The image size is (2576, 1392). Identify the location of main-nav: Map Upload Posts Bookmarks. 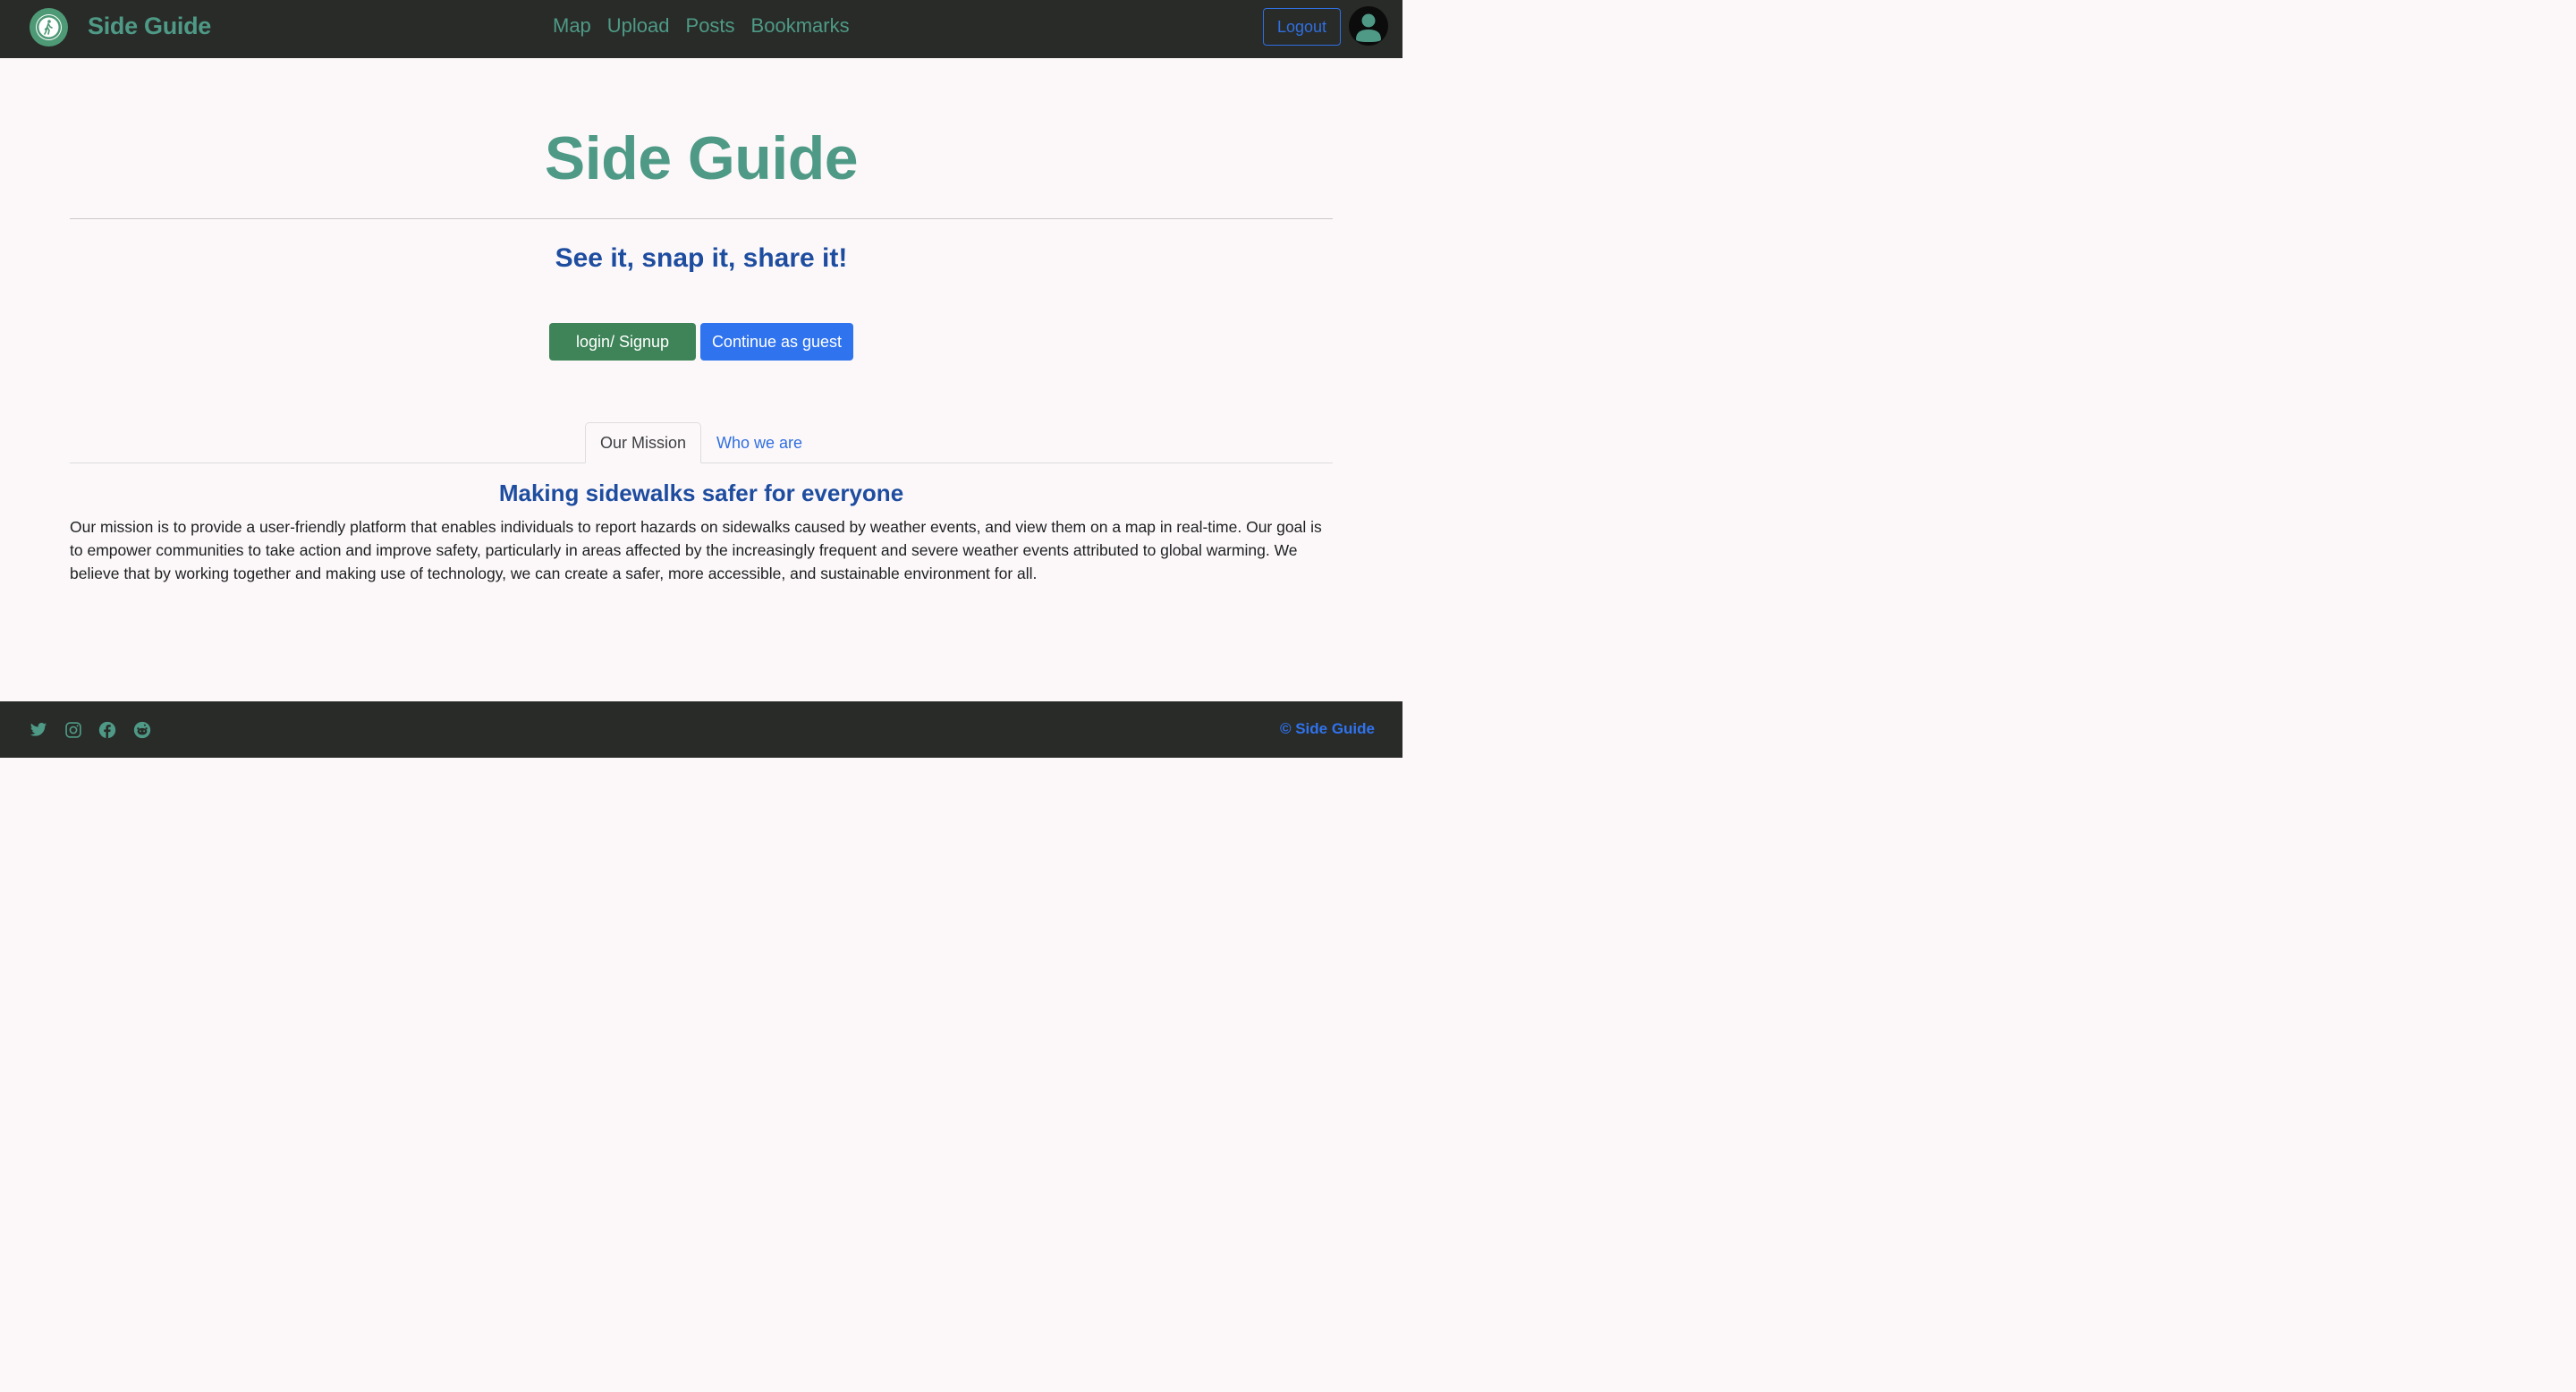
(701, 26).